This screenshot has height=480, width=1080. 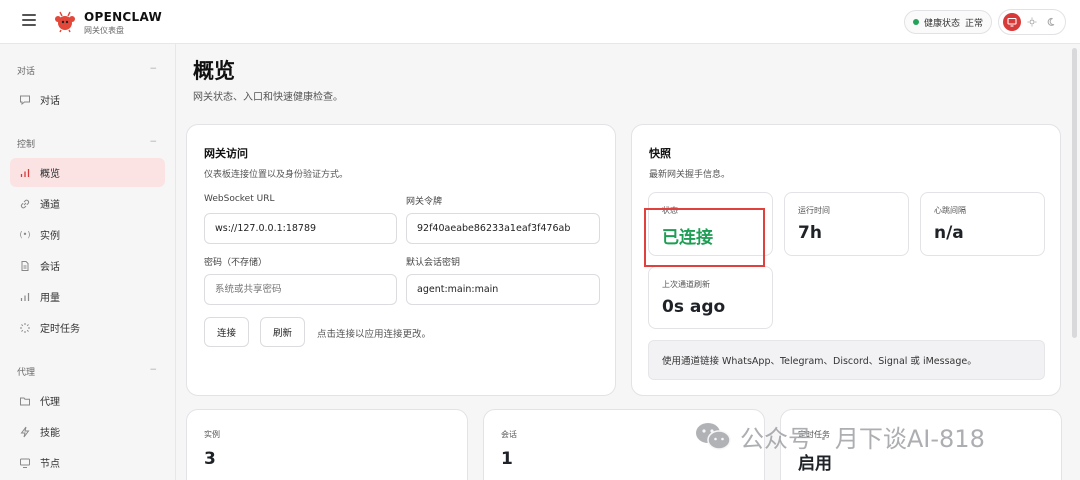 I want to click on top-bar: OPENCLAW 网关仪表盘 健康状态 正常, so click(x=540, y=22).